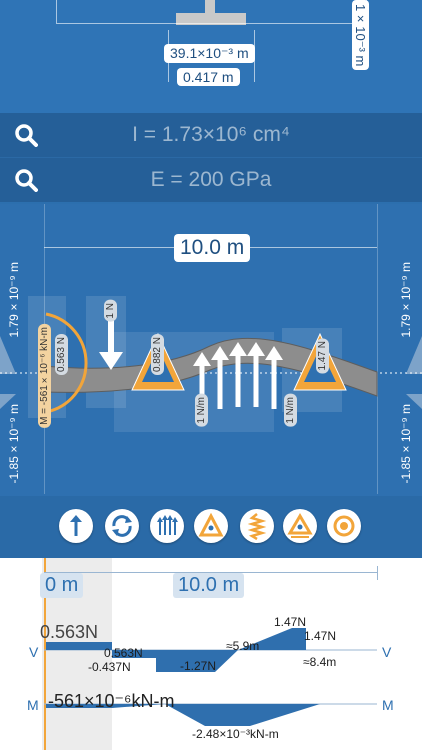 The width and height of the screenshot is (422, 750). I want to click on support-a-tag: 0.882 N, so click(157, 355).